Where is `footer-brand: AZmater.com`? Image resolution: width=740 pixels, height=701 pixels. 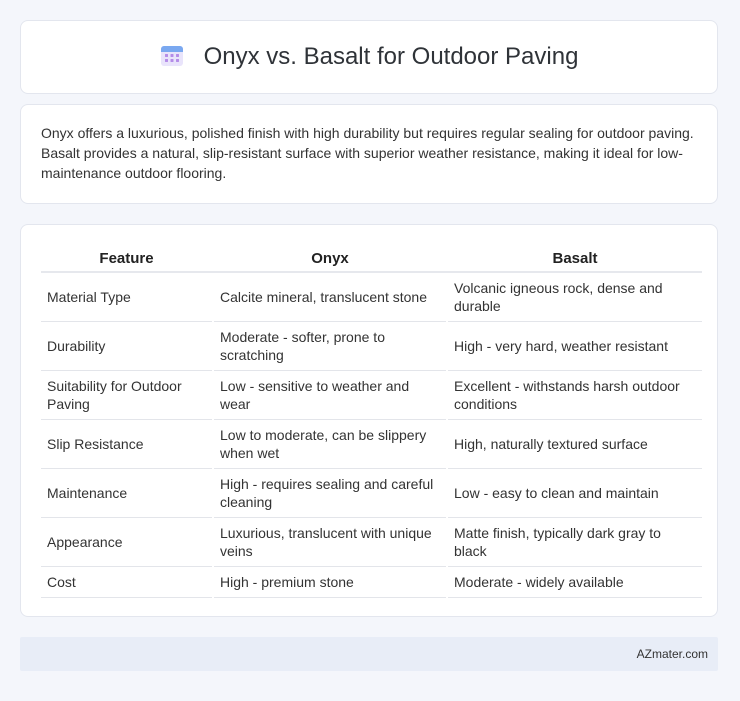
footer-brand: AZmater.com is located at coordinates (672, 654).